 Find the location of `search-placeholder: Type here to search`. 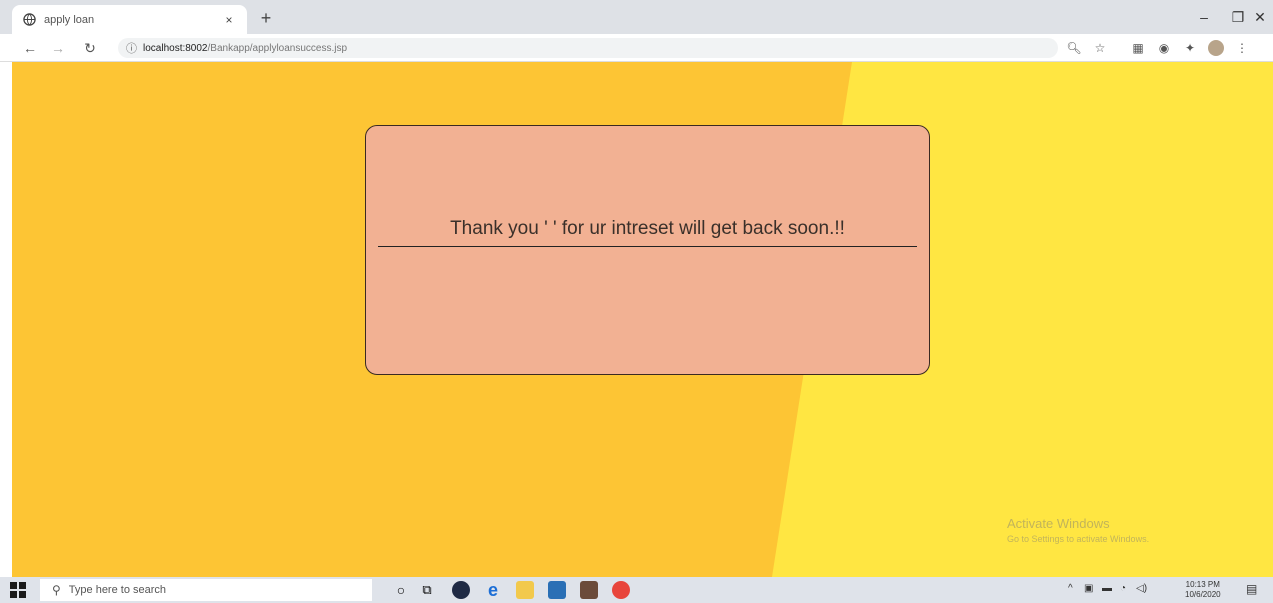

search-placeholder: Type here to search is located at coordinates (117, 590).